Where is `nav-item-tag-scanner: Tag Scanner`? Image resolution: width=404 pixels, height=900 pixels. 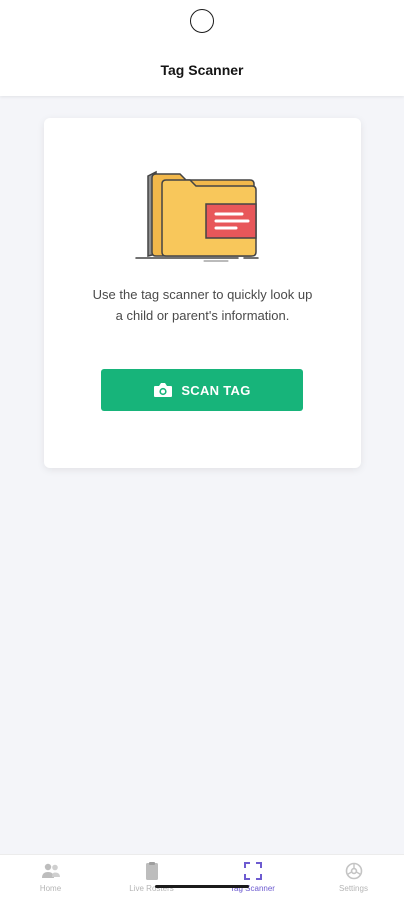 nav-item-tag-scanner: Tag Scanner is located at coordinates (252, 880).